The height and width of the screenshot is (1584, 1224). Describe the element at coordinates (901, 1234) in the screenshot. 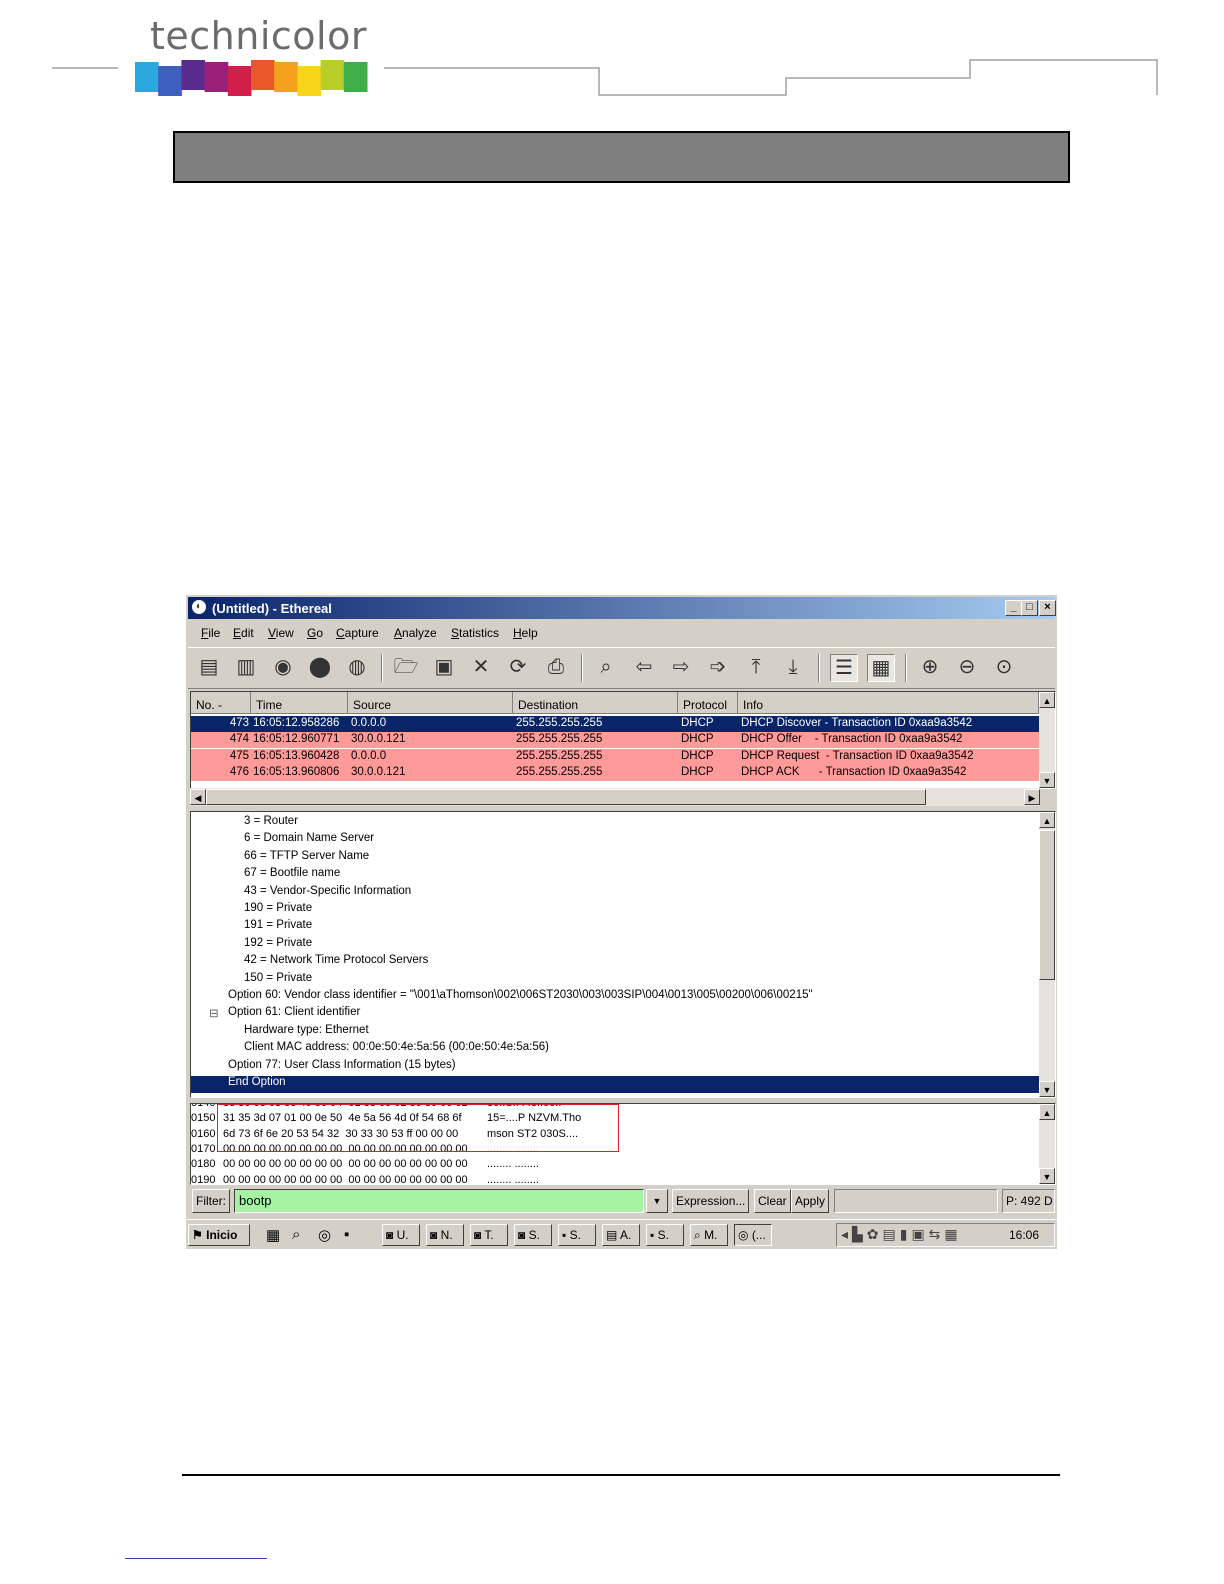

I see `tray-icons: ◂▙✿▤▮▣⇆▦` at that location.